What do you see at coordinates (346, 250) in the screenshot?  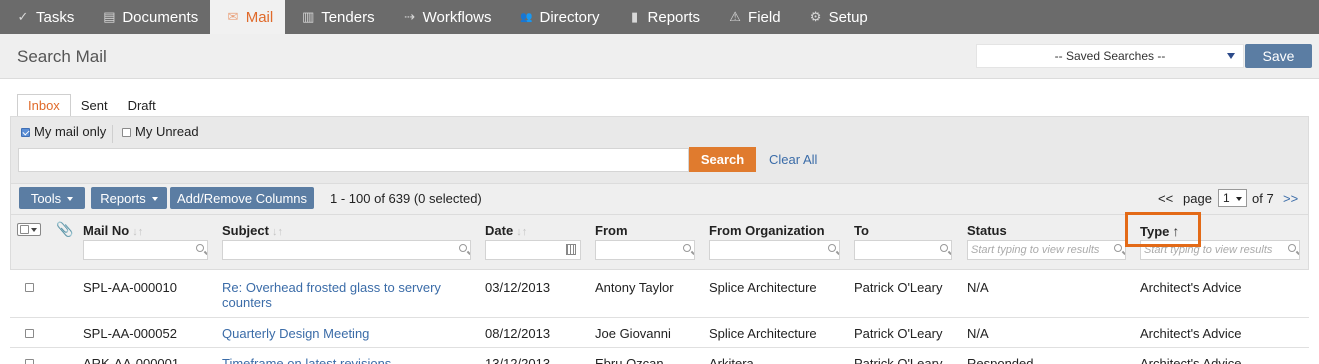 I see `subject-filter-input` at bounding box center [346, 250].